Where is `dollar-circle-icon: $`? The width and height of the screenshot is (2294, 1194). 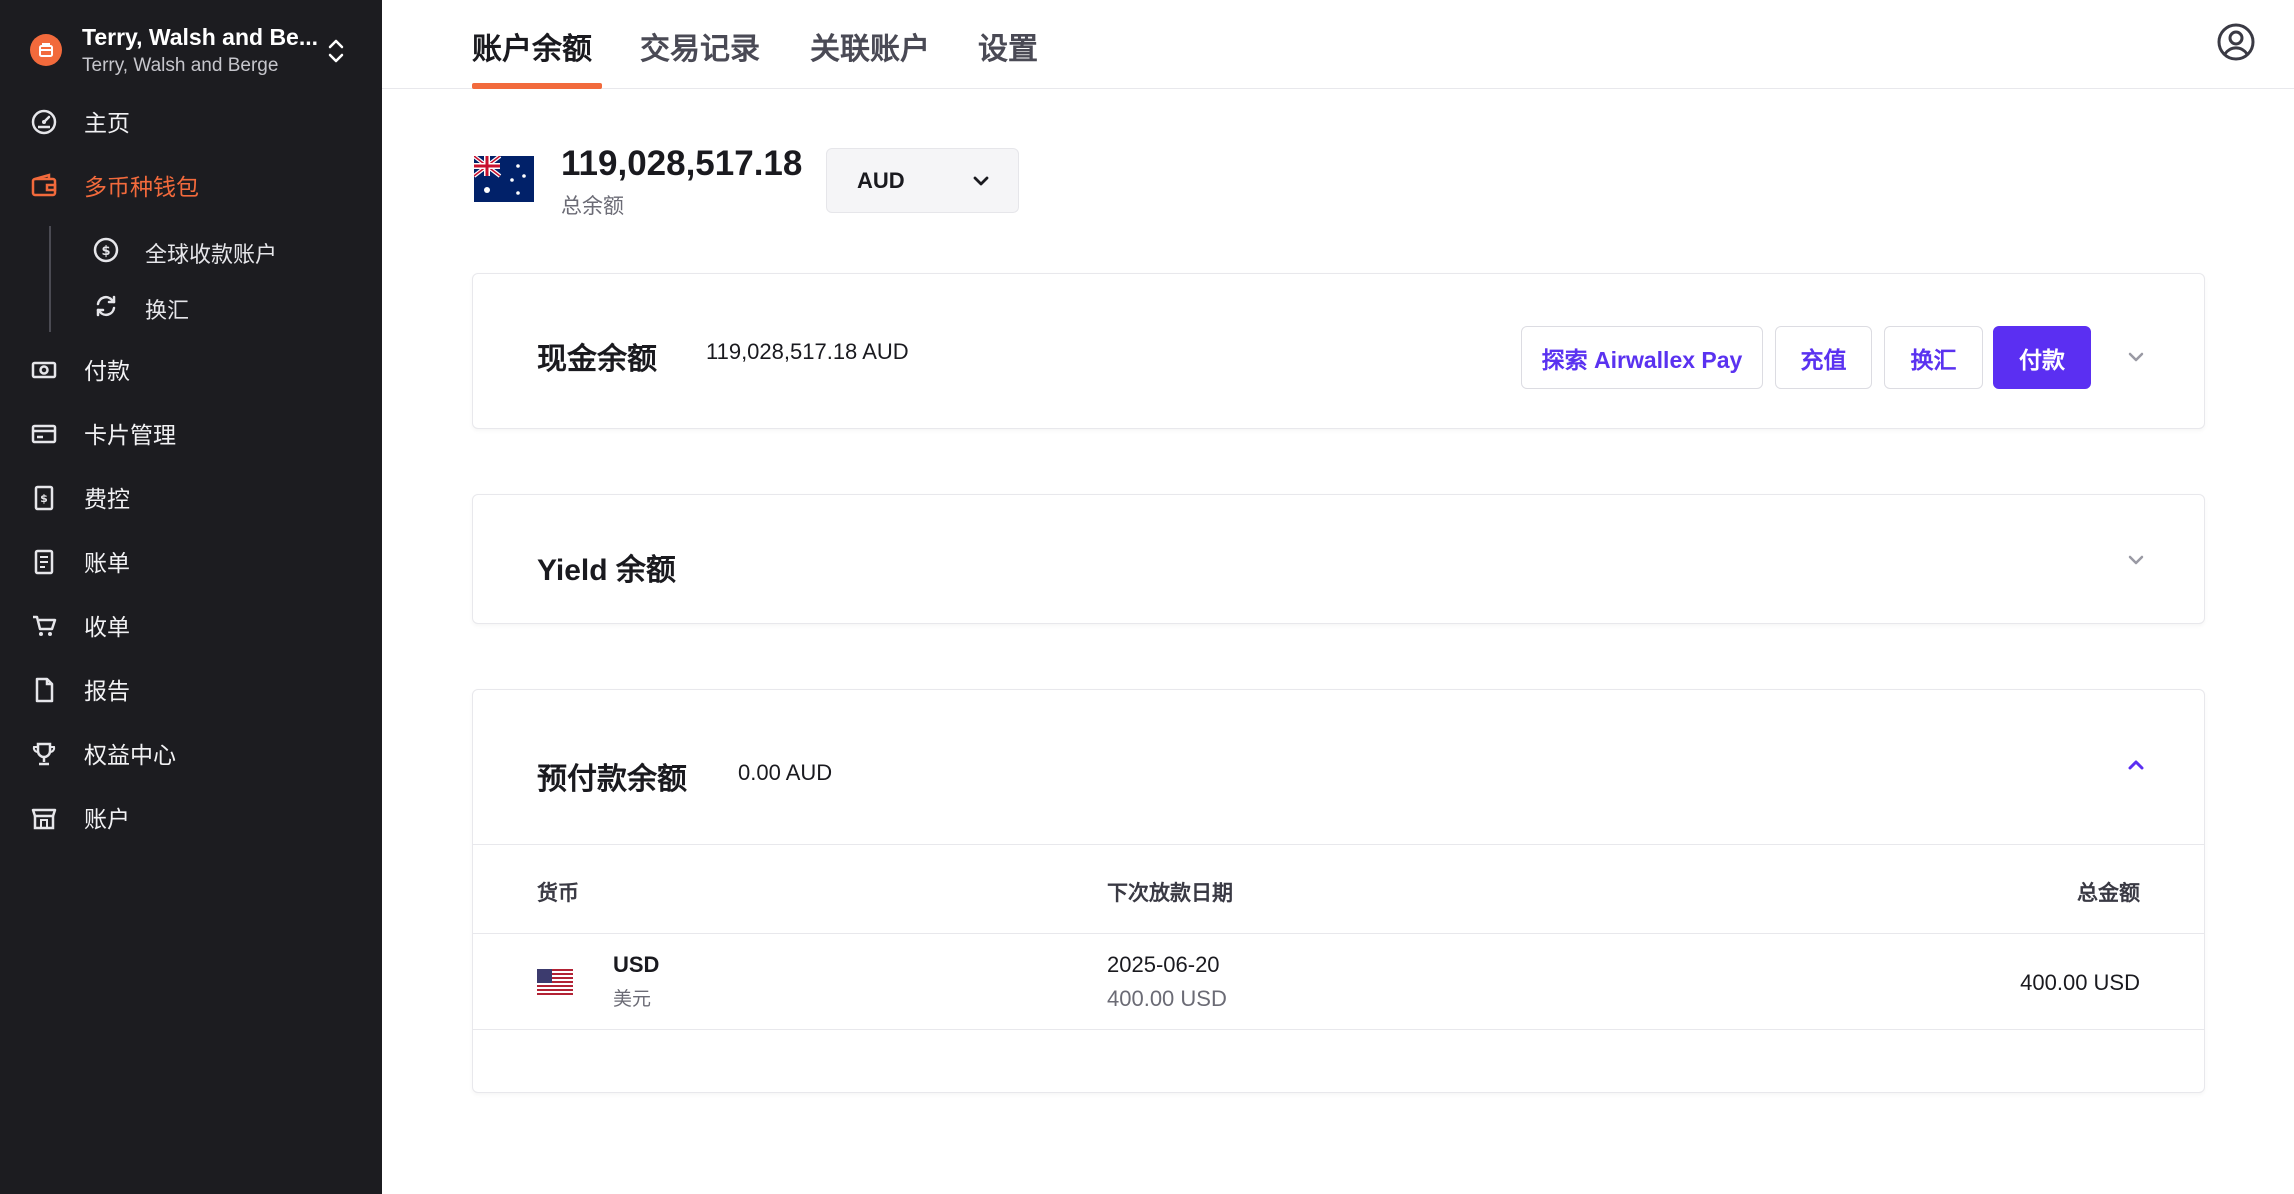
dollar-circle-icon: $ is located at coordinates (106, 250).